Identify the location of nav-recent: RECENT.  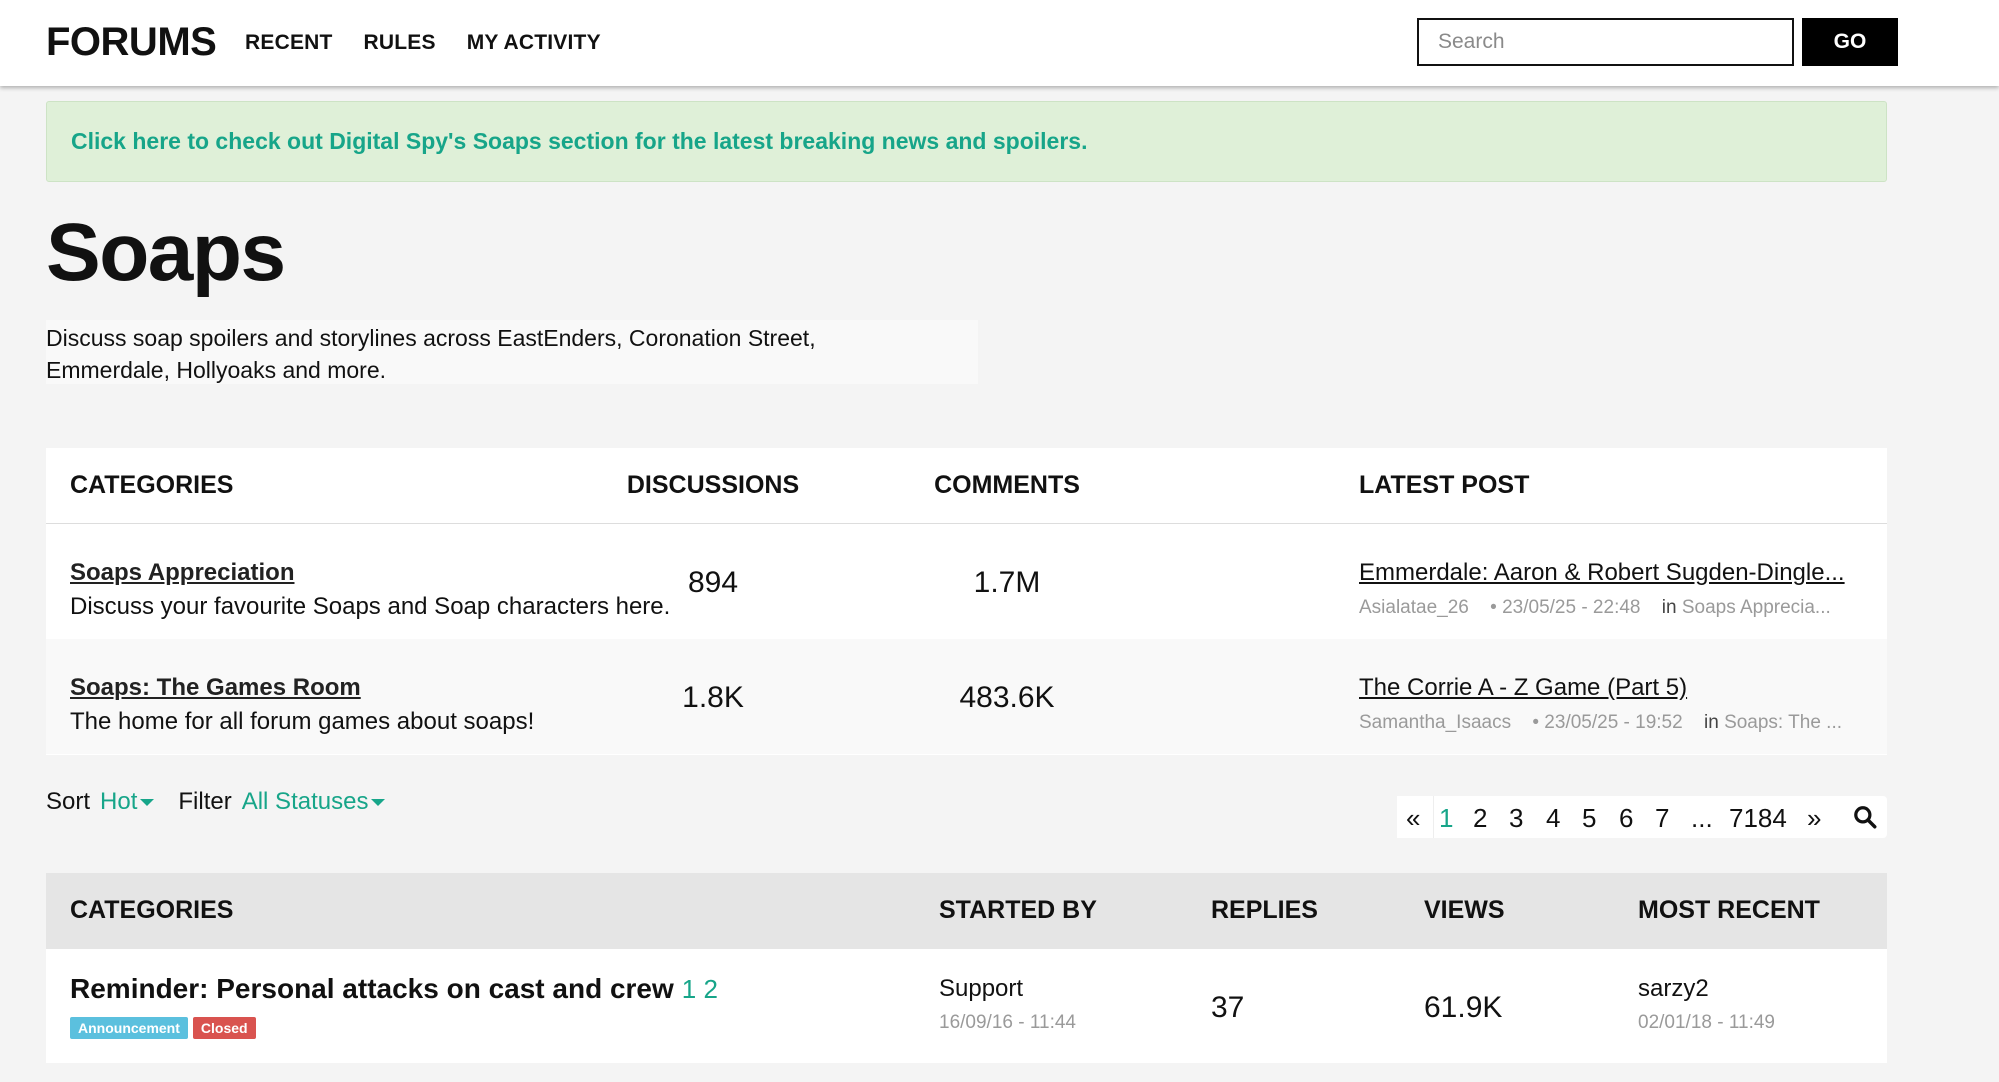
(289, 43).